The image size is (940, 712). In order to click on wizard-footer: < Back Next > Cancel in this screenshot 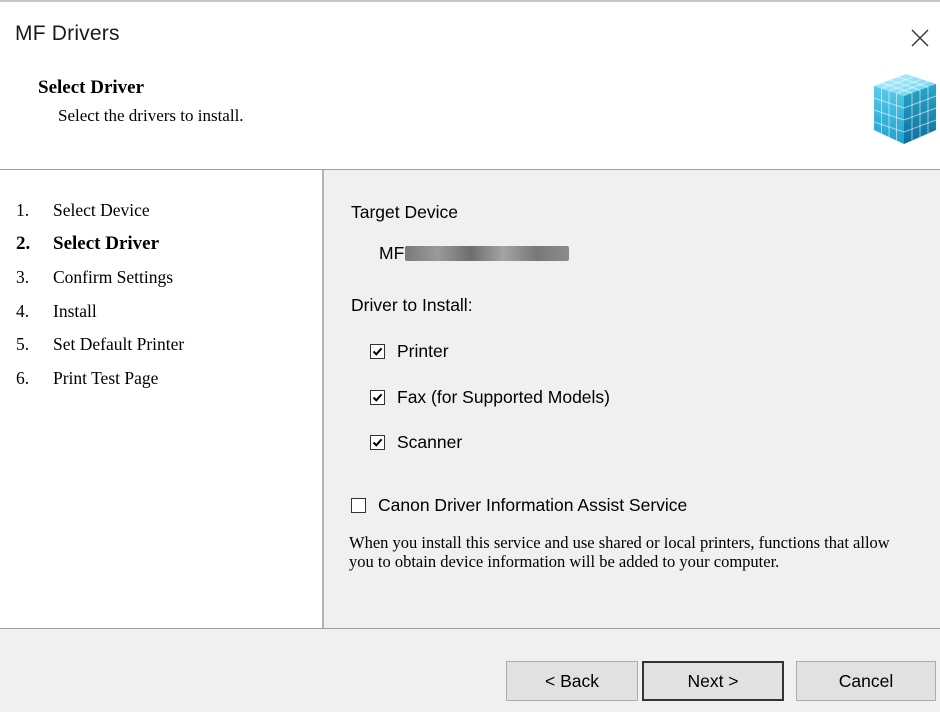, I will do `click(470, 670)`.